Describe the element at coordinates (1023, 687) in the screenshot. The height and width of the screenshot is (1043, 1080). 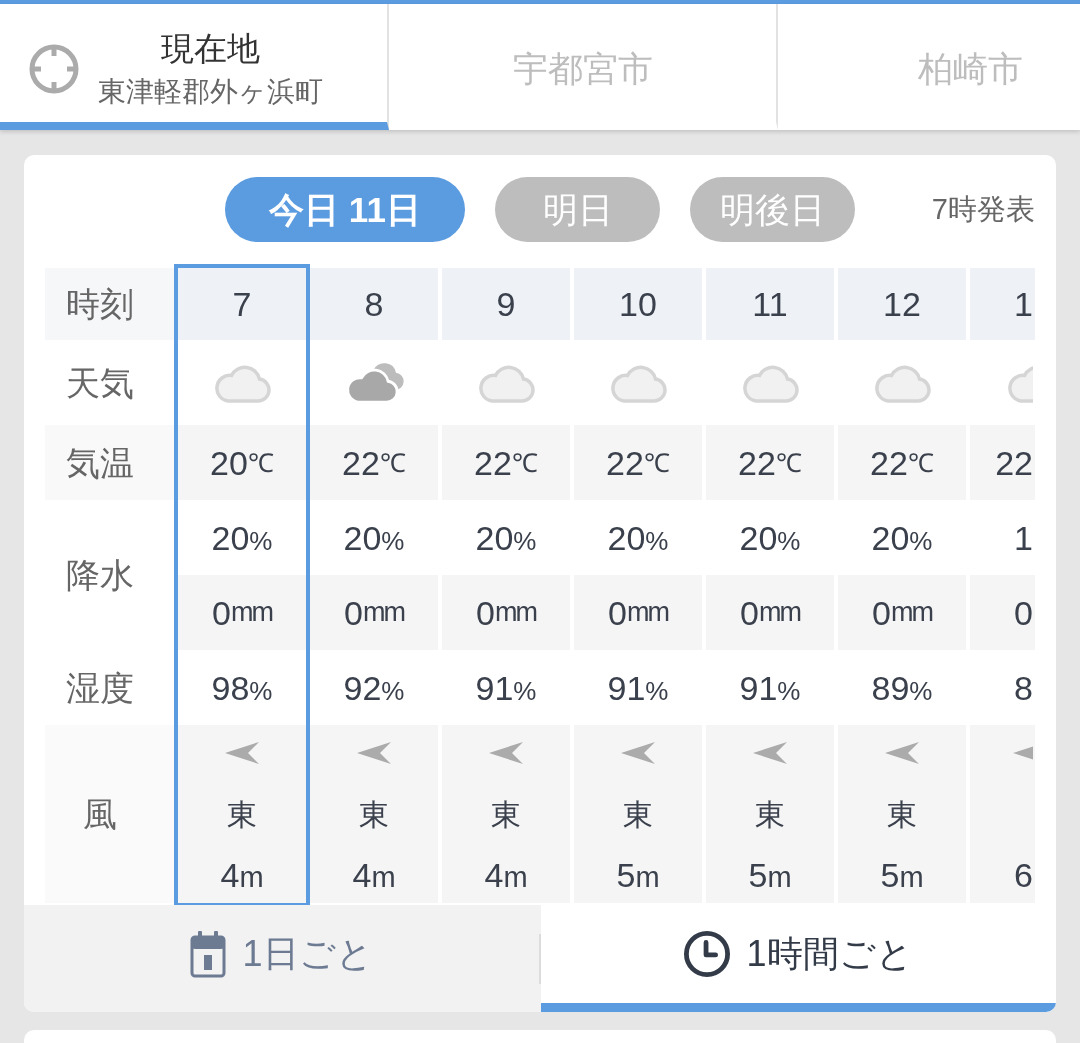
I see `humidity-text: 8` at that location.